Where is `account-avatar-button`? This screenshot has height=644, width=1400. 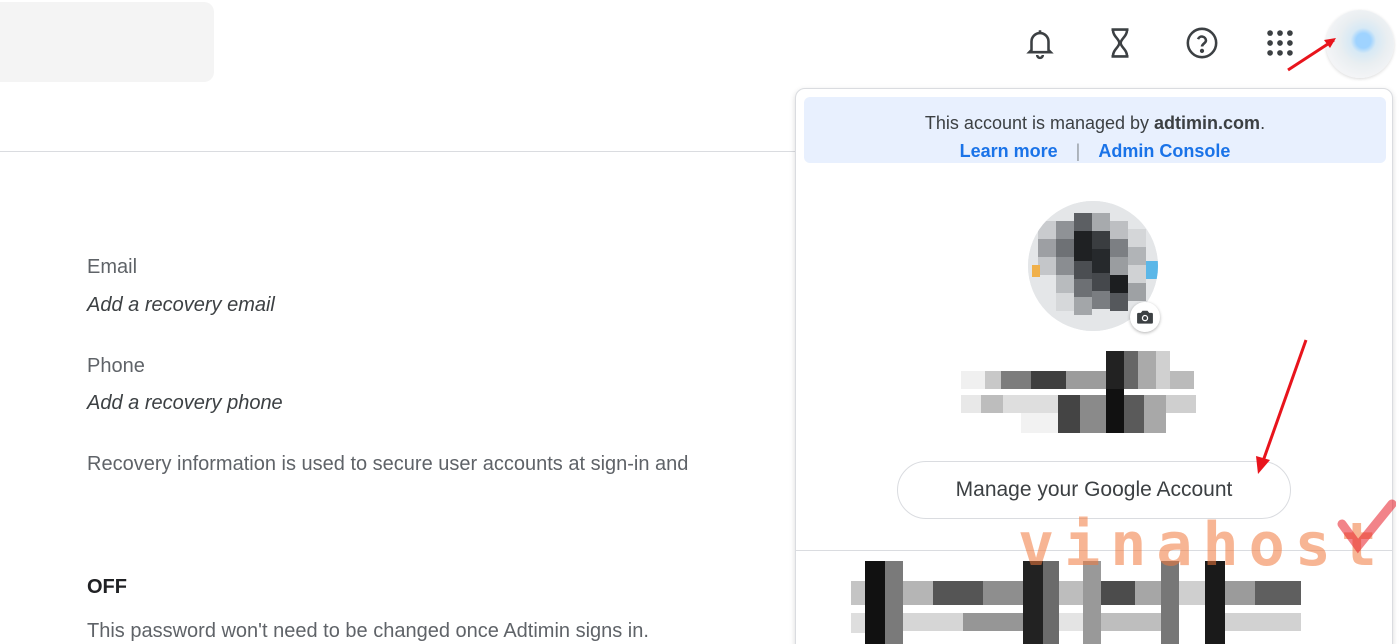 account-avatar-button is located at coordinates (1360, 44).